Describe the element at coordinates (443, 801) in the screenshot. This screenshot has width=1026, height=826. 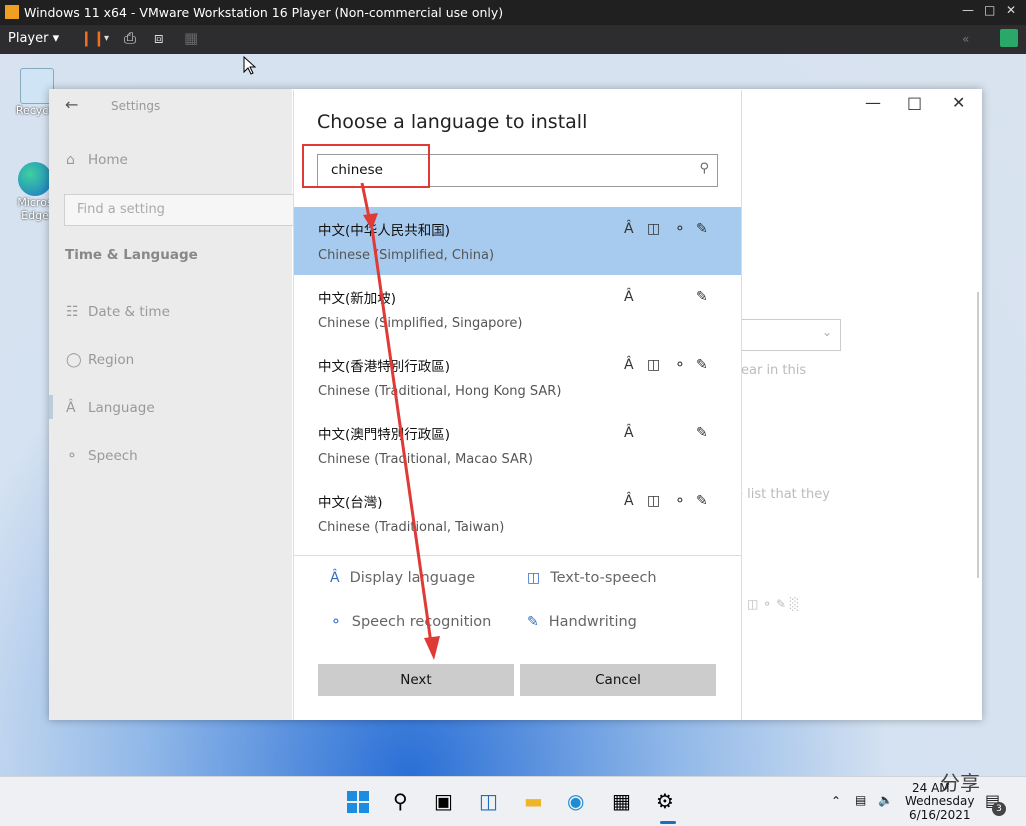
I see `task-view-icon: ▣` at that location.